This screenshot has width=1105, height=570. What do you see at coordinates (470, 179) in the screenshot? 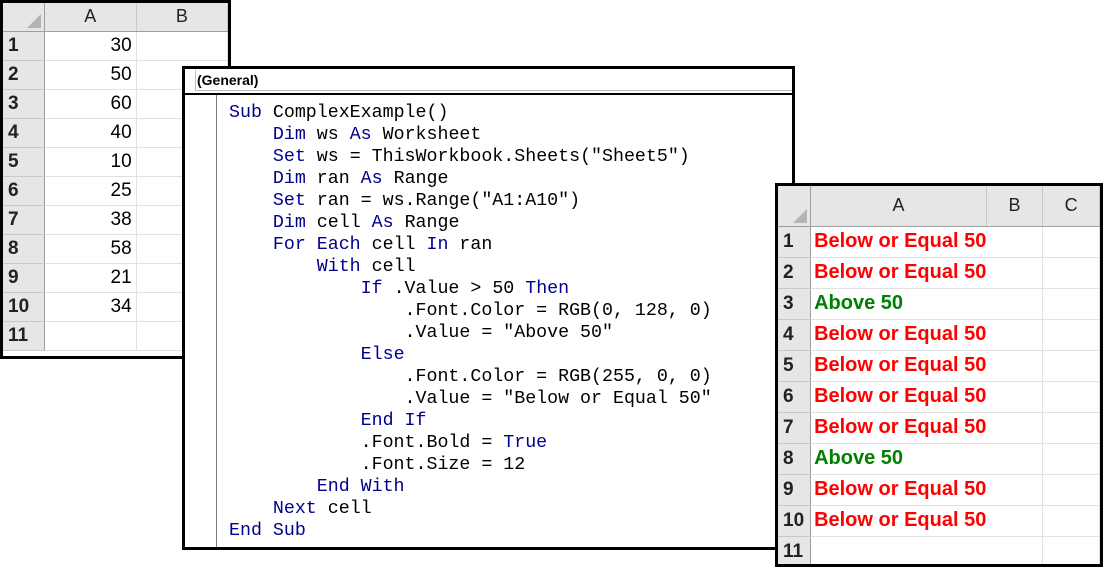
I see `code-line: Dim ran As Range` at bounding box center [470, 179].